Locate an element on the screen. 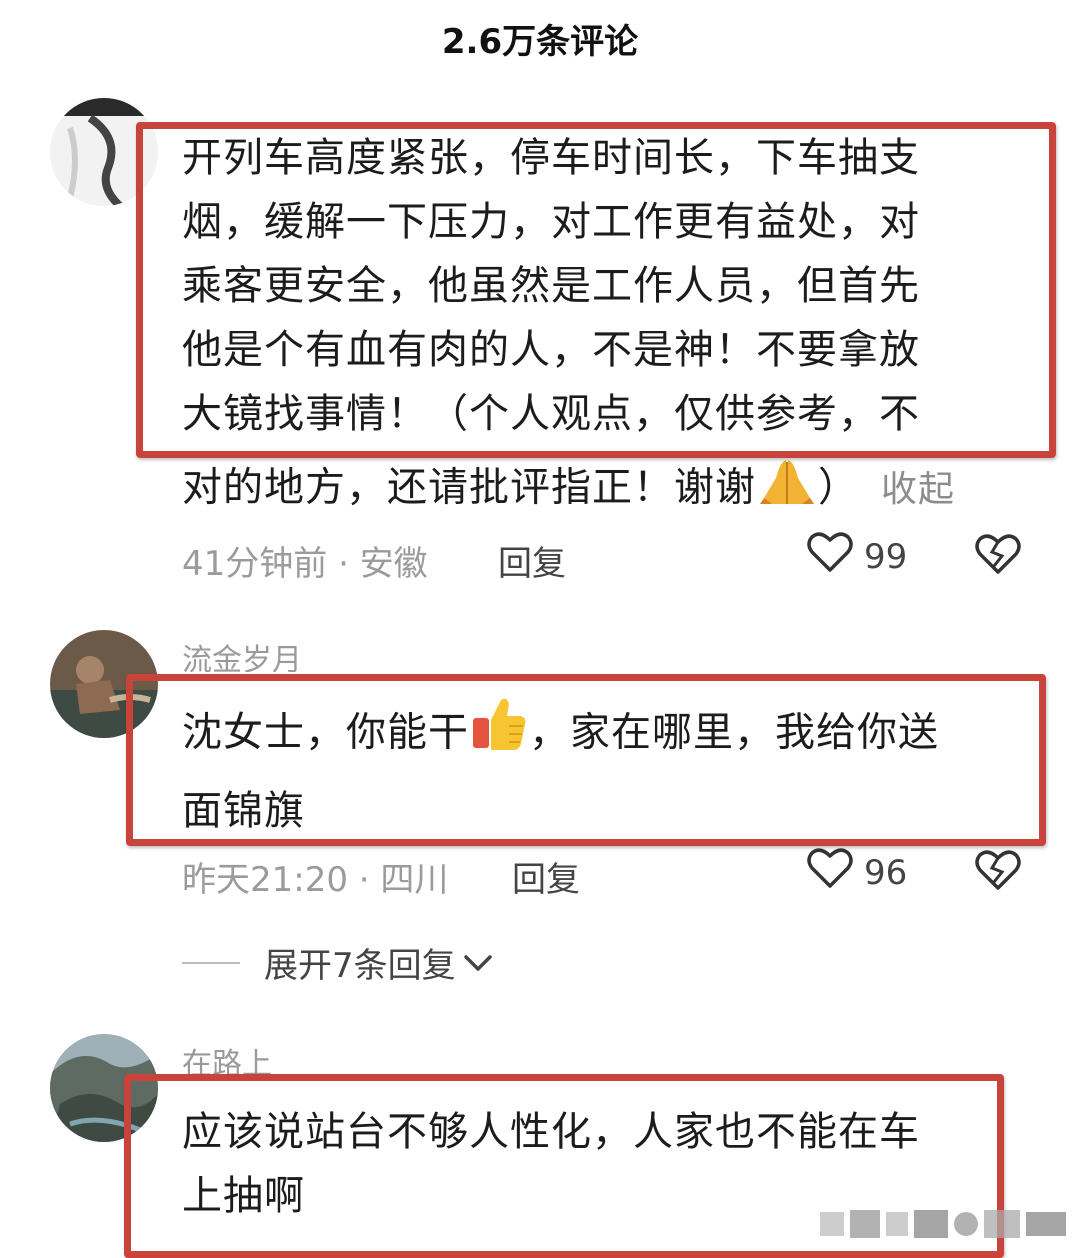  watermark is located at coordinates (945, 1224).